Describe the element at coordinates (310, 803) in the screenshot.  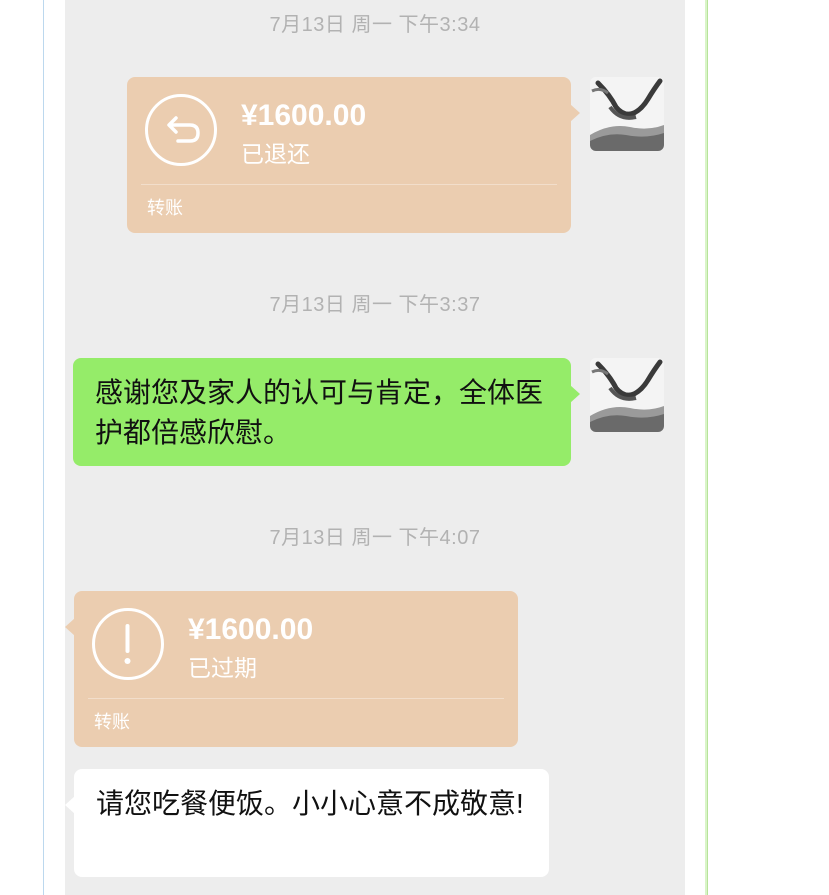
I see `message-text: 请您吃餐便饭。小小心意不成敬意!` at that location.